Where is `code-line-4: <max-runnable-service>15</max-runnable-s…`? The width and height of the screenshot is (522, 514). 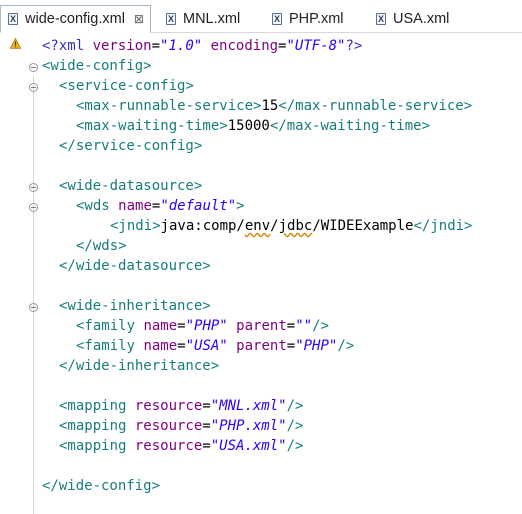
code-line-4: <max-runnable-service>15</max-runnable-s… is located at coordinates (274, 106).